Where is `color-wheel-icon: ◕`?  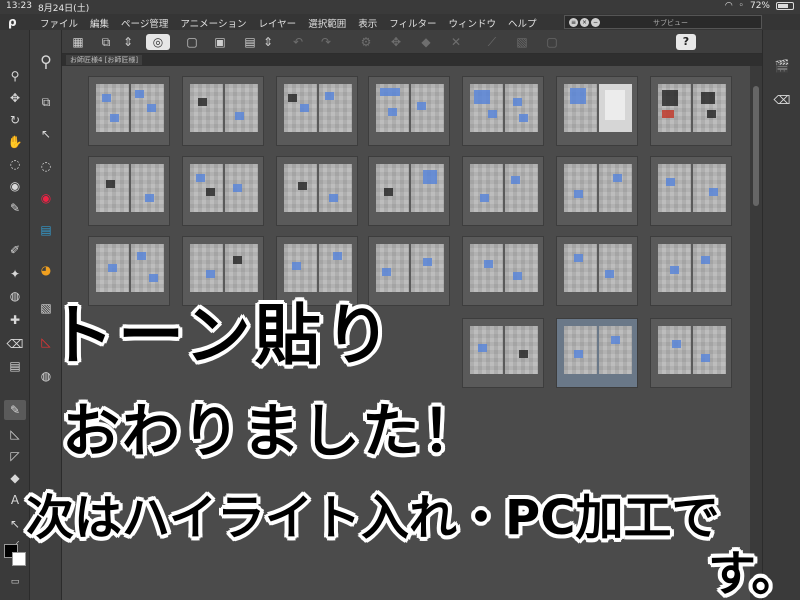 color-wheel-icon: ◕ is located at coordinates (46, 270).